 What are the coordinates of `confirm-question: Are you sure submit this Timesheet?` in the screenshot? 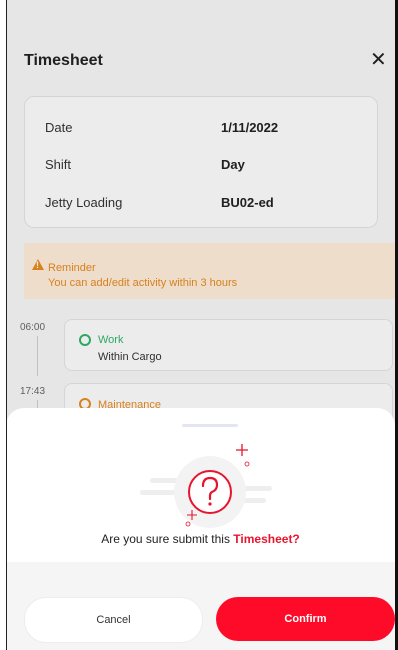 It's located at (200, 539).